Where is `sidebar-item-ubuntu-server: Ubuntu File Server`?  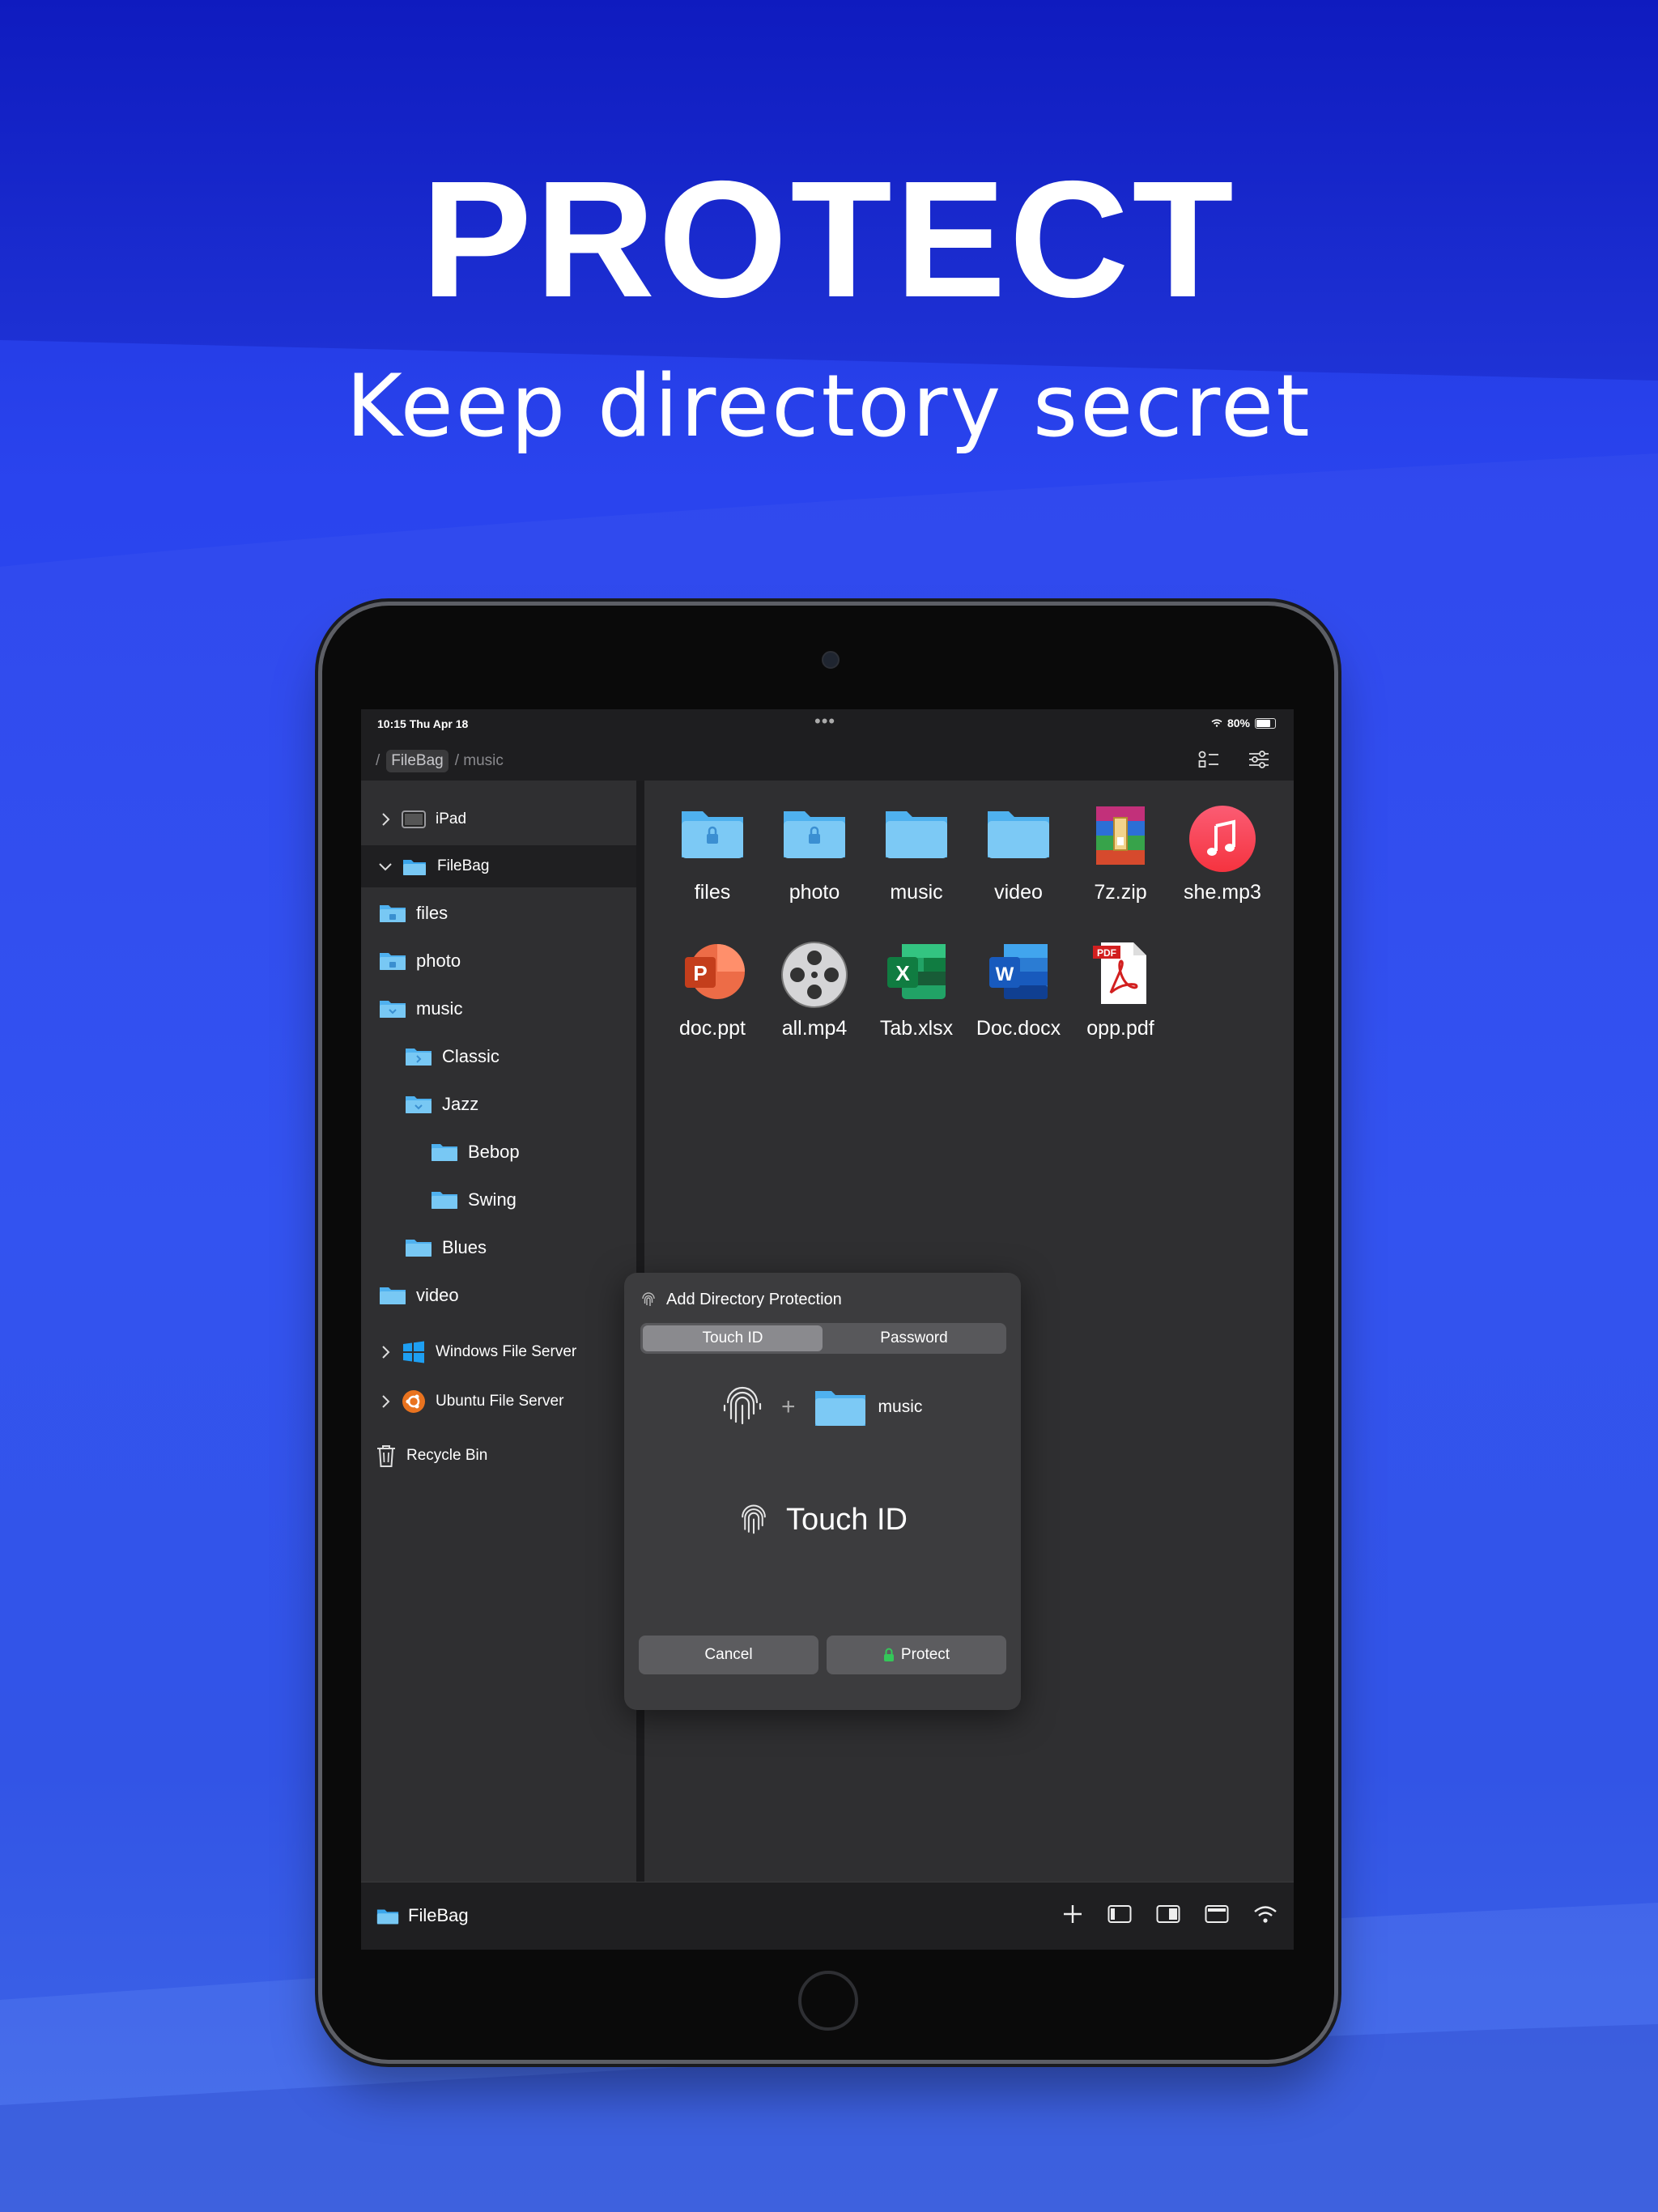
sidebar-item-ubuntu-server: Ubuntu File Server is located at coordinates (507, 1402).